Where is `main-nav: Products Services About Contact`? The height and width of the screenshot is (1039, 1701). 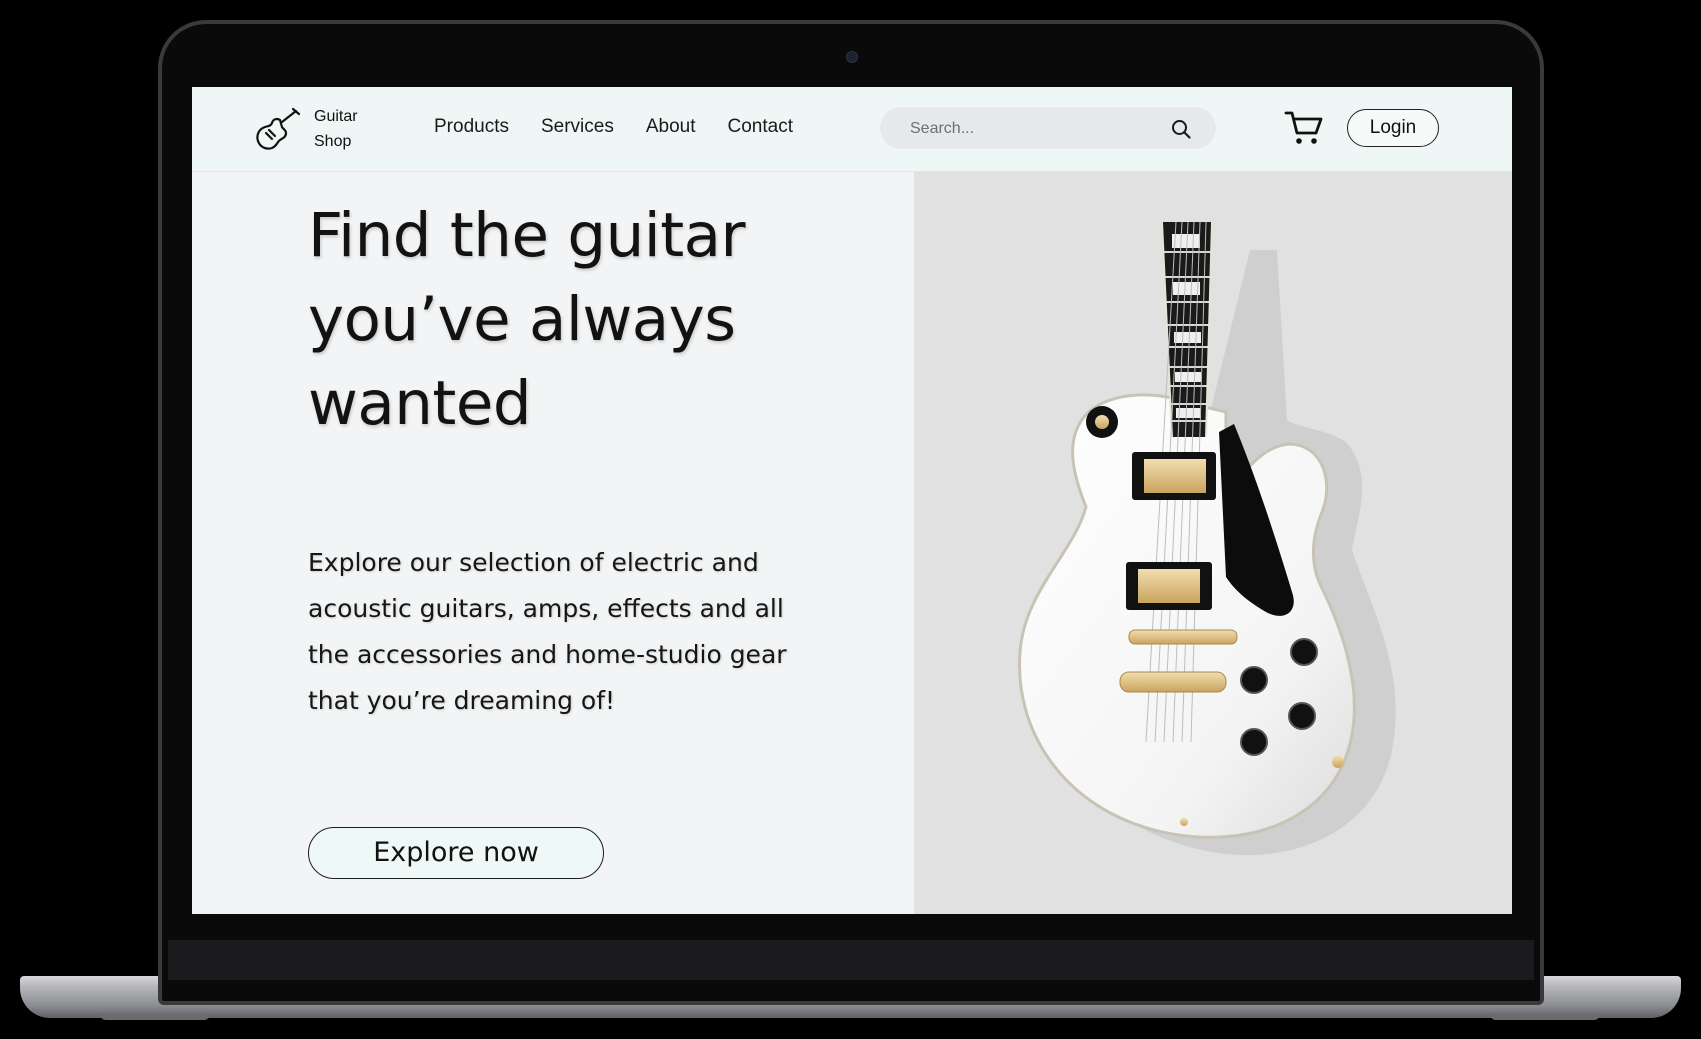
main-nav: Products Services About Contact is located at coordinates (629, 127).